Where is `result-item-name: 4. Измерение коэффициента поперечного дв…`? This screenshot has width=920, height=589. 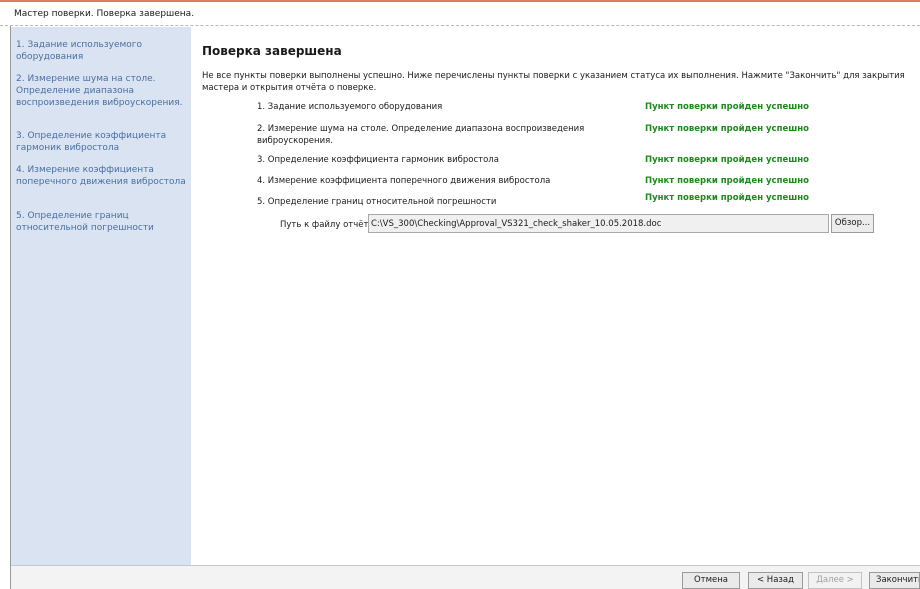 result-item-name: 4. Измерение коэффициента поперечного дв… is located at coordinates (404, 181).